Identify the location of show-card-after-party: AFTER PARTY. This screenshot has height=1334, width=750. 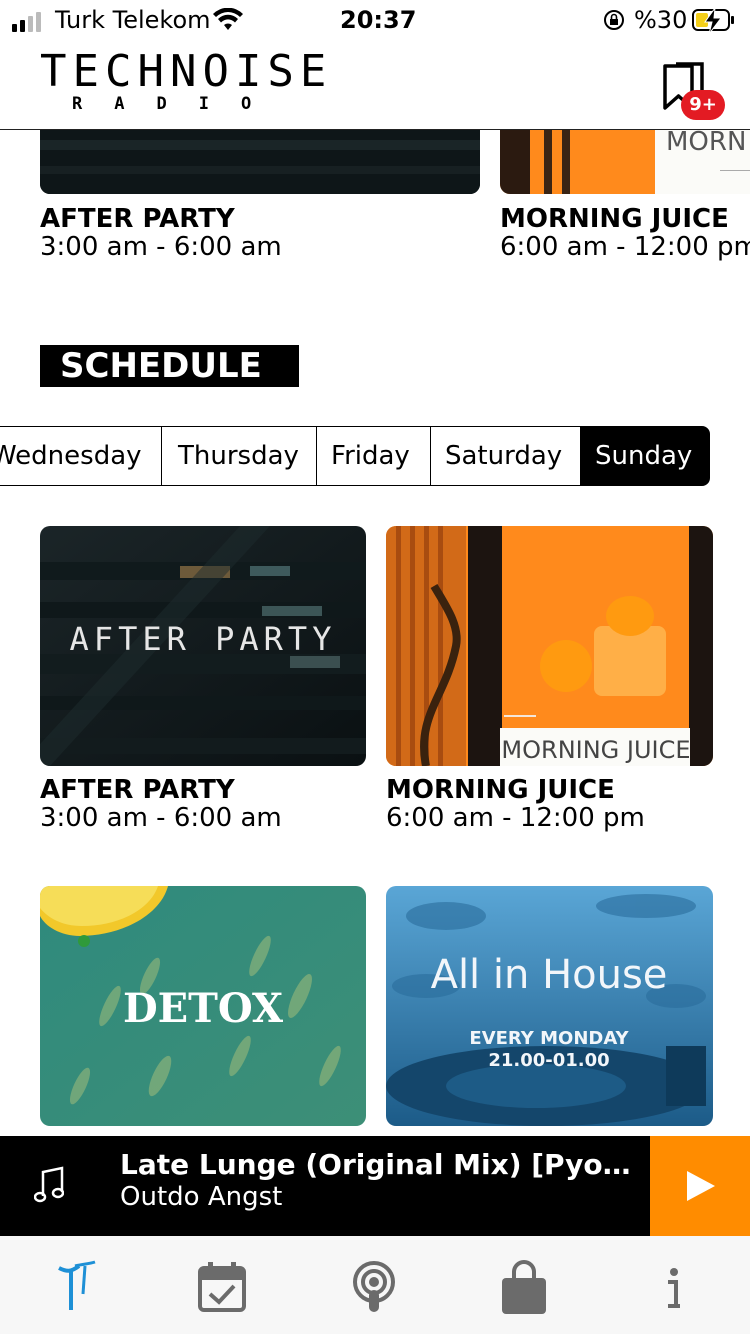
(203, 646).